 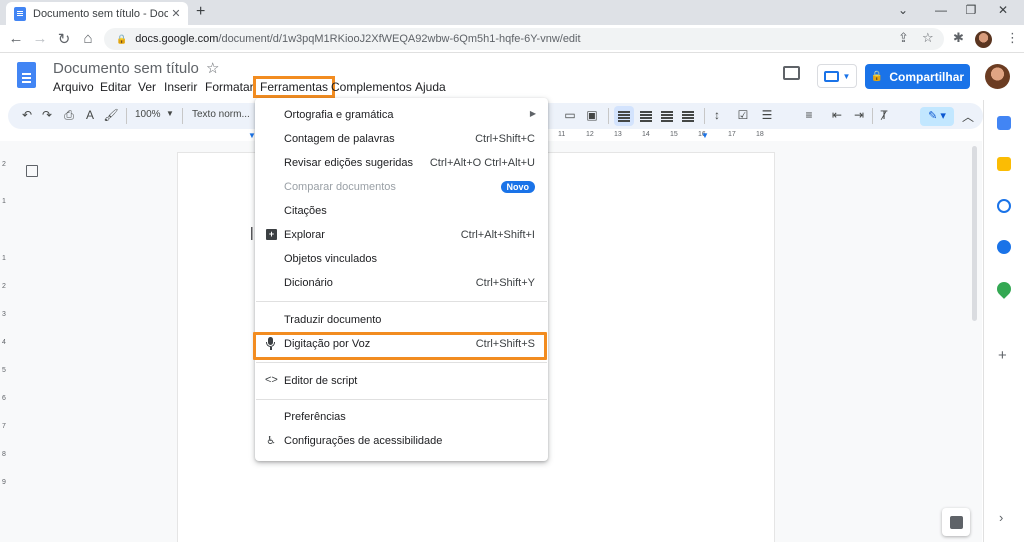 What do you see at coordinates (100, 13) in the screenshot?
I see `browser-tab-title: Documento sem título - Docume` at bounding box center [100, 13].